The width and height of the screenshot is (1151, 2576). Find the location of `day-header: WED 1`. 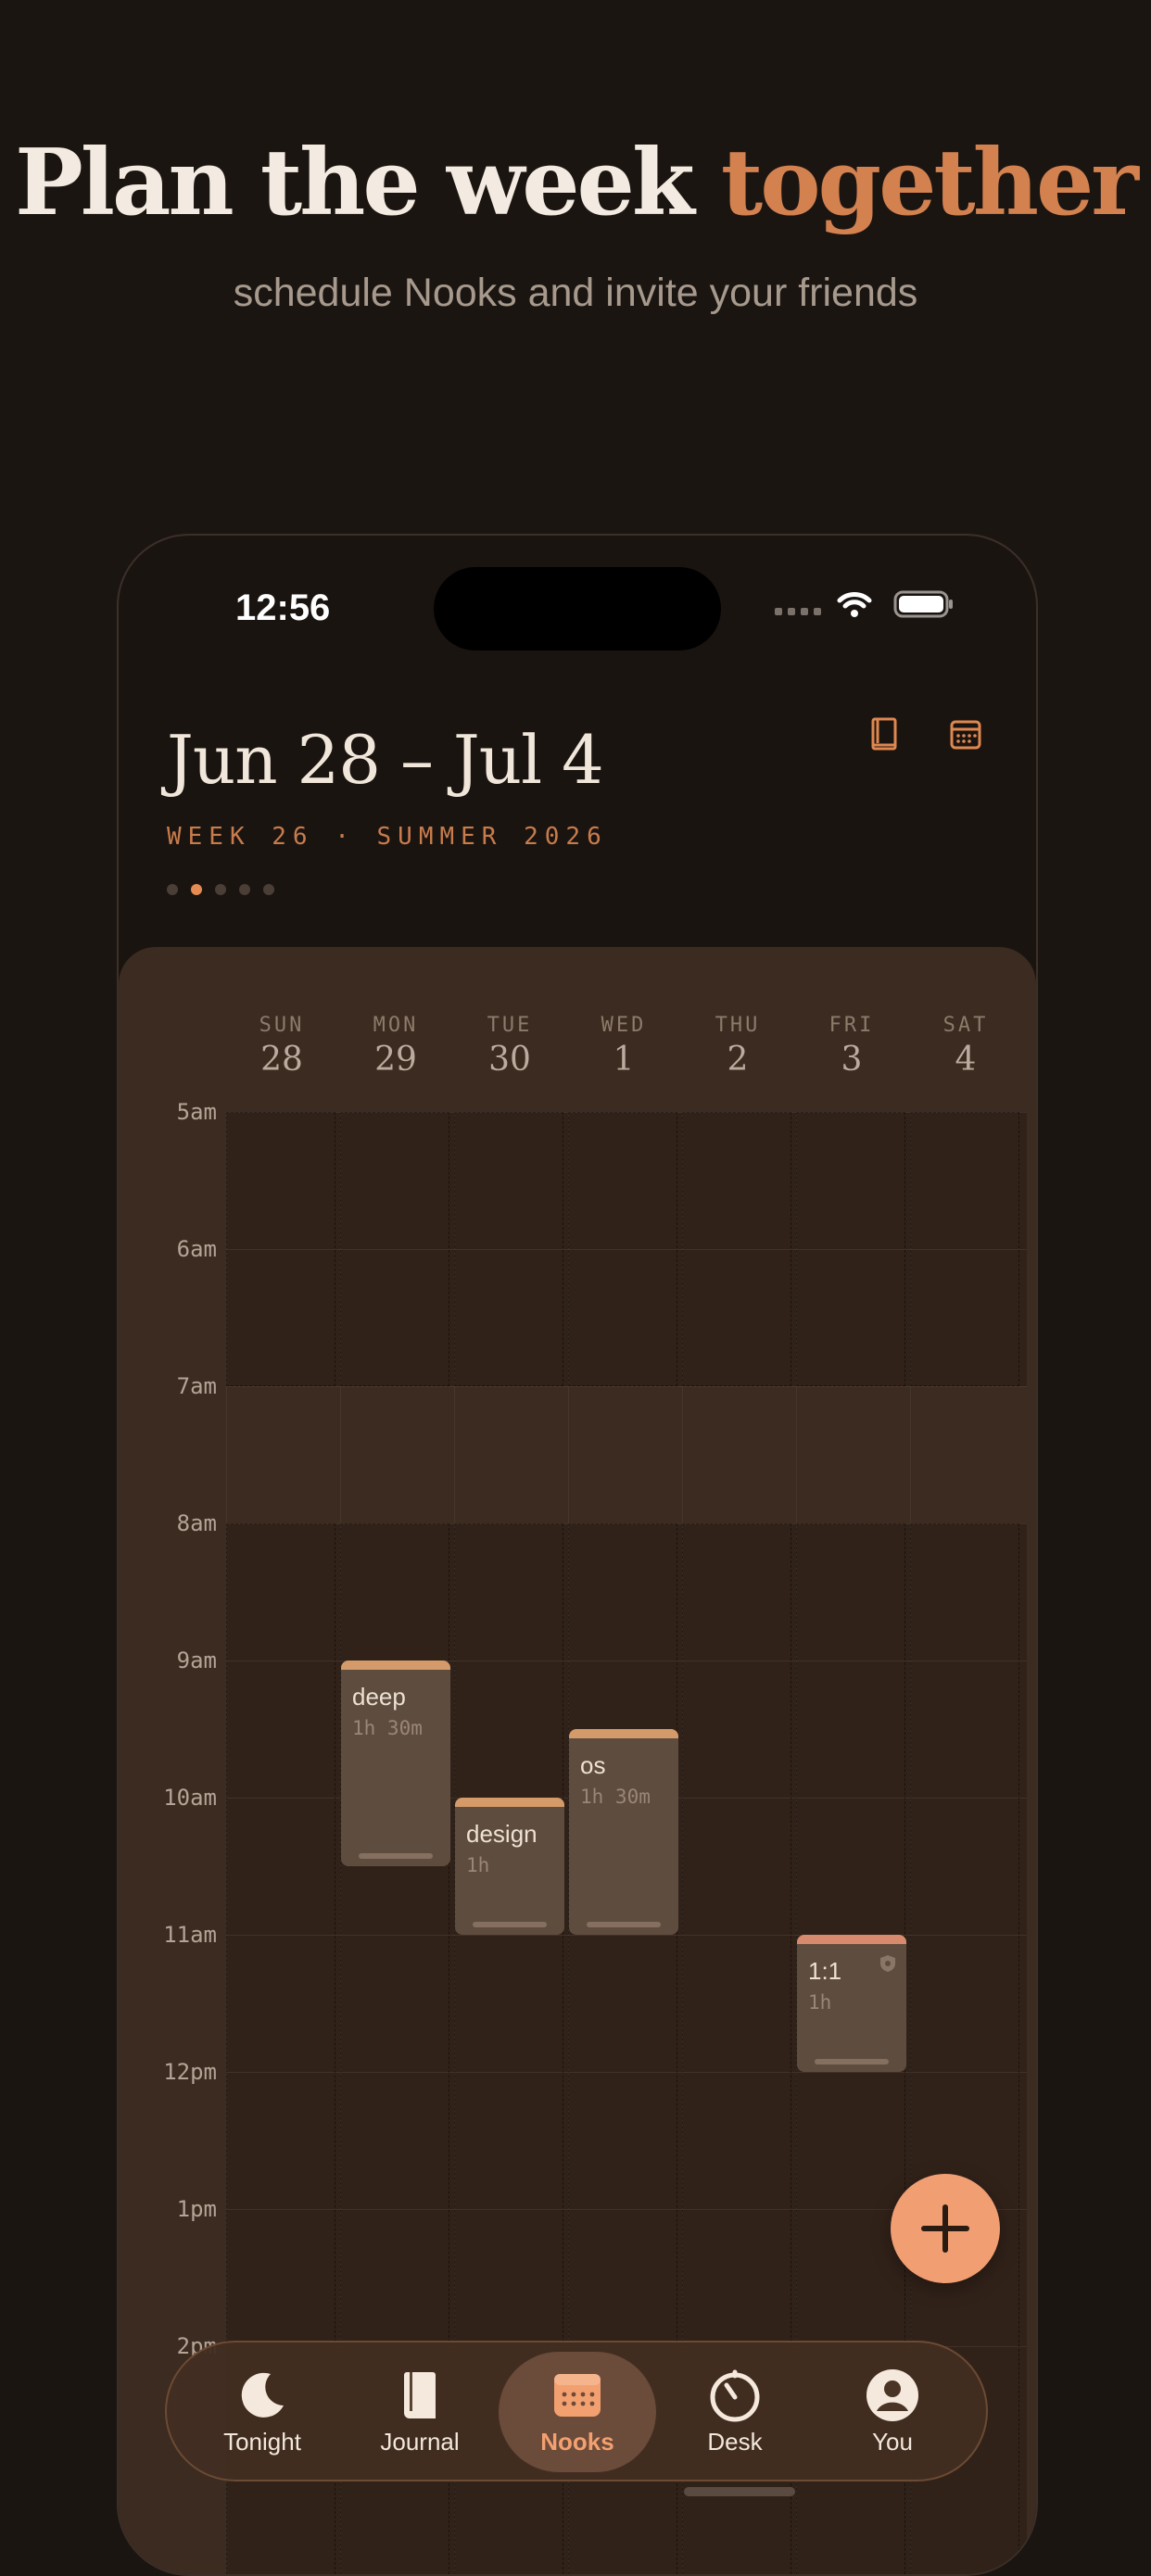

day-header: WED 1 is located at coordinates (623, 1046).